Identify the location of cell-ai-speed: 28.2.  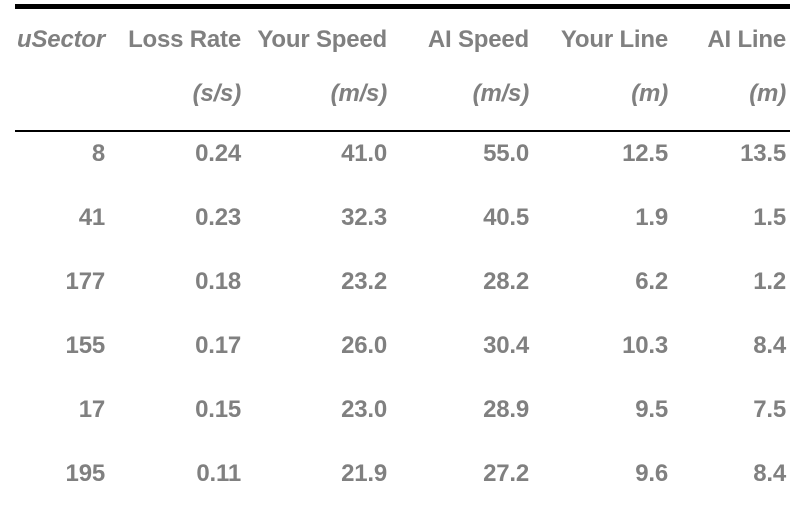
(506, 281).